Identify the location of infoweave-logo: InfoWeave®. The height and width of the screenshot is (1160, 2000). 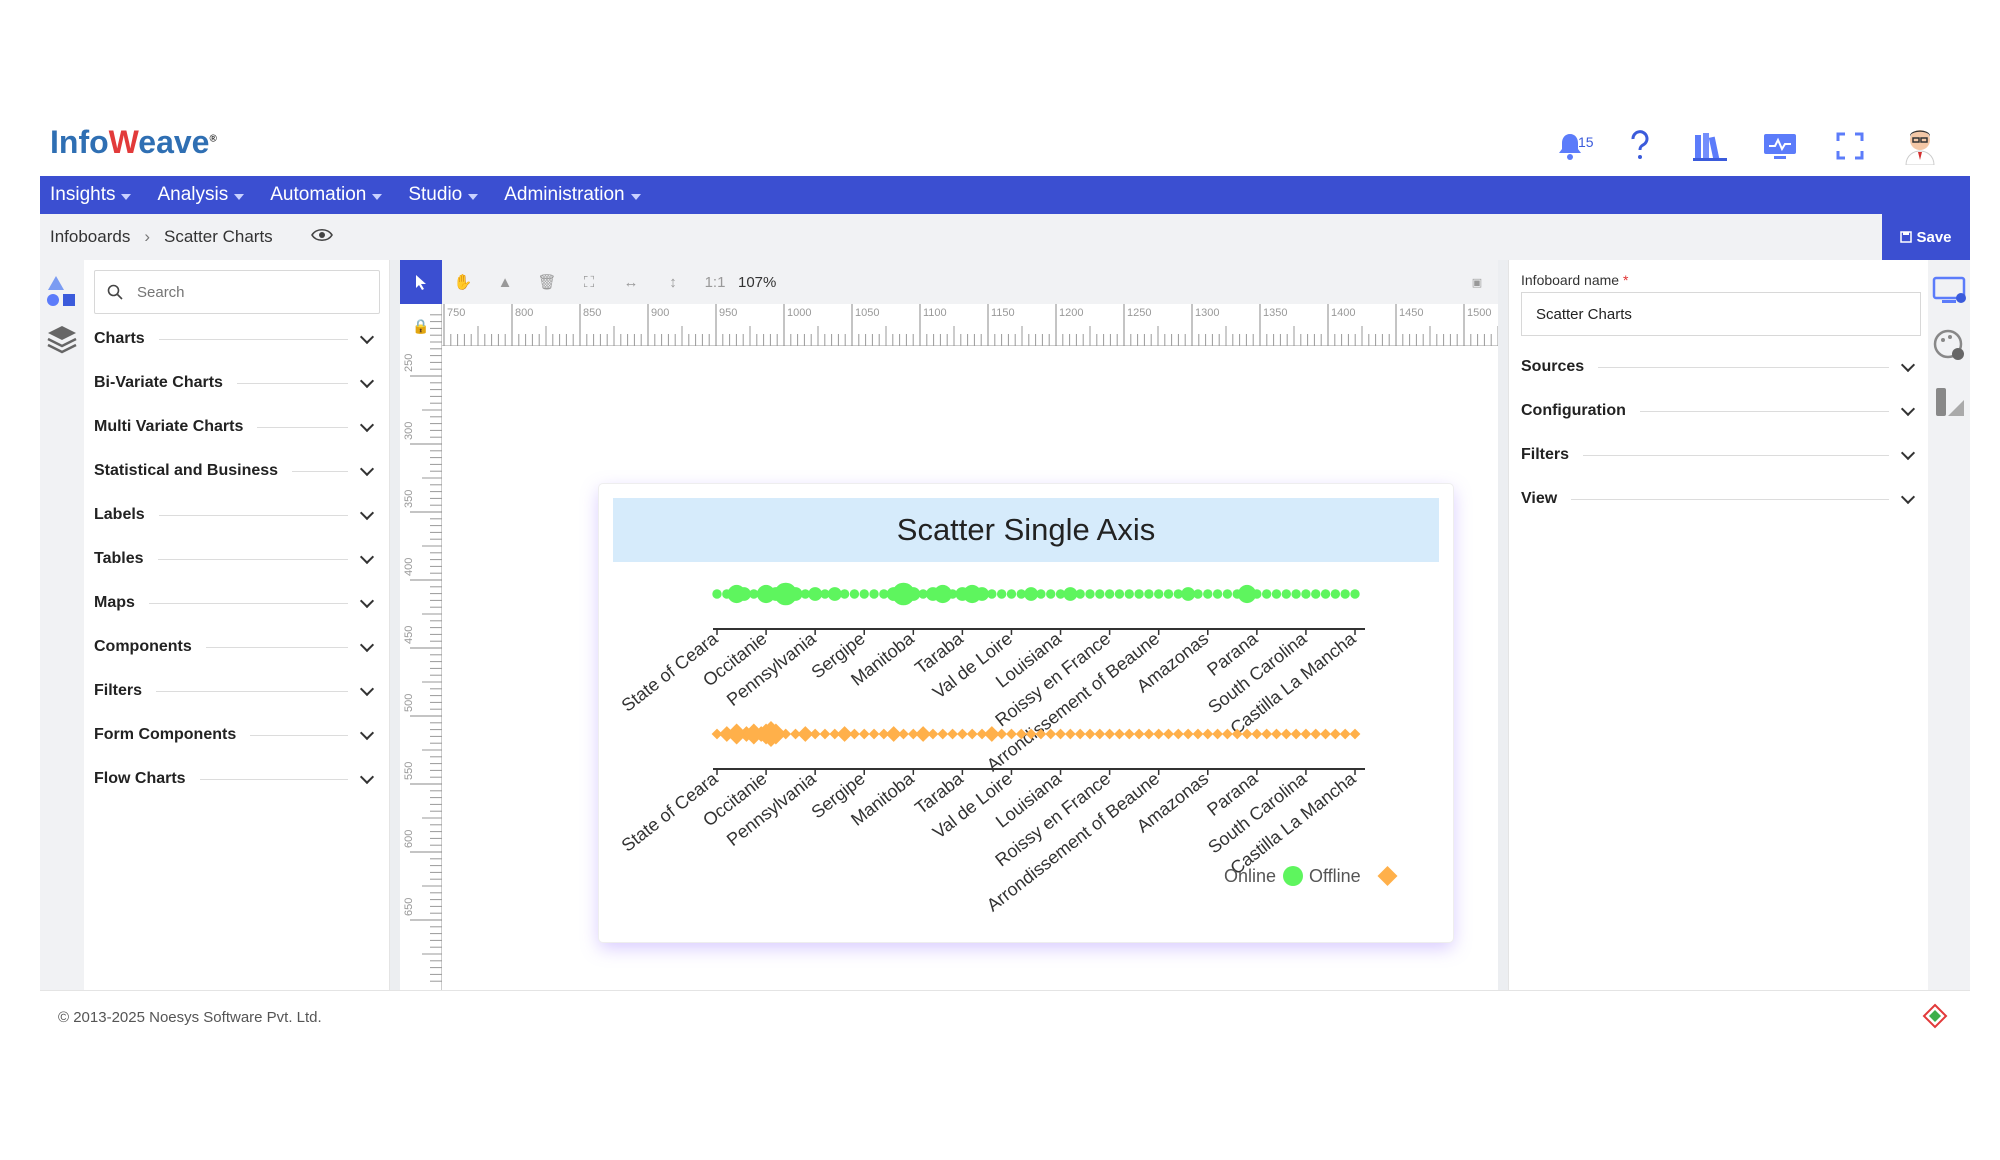
(133, 142).